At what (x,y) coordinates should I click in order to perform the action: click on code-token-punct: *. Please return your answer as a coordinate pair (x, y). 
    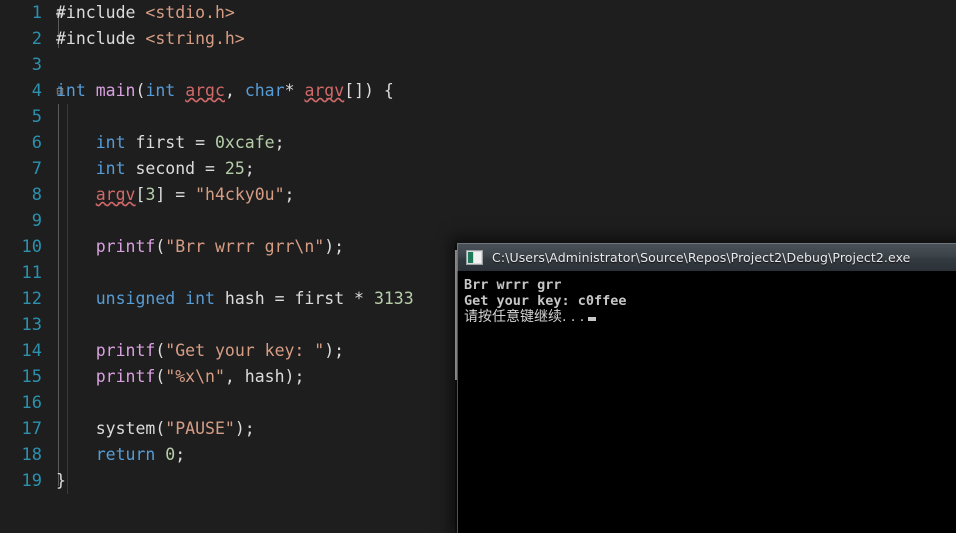
    Looking at the image, I should click on (294, 90).